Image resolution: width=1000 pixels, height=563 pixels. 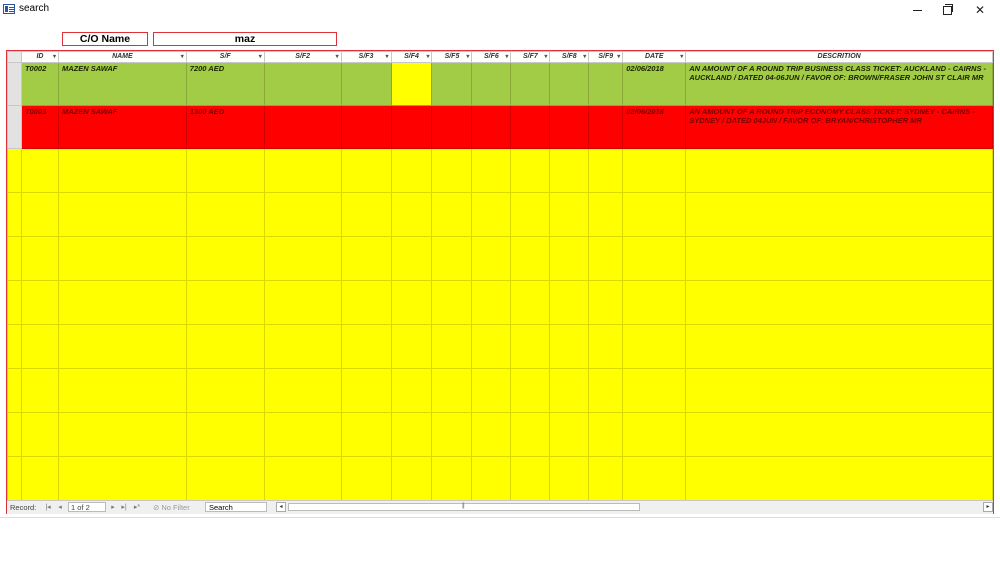 I want to click on last-record-button: ▸|, so click(x=124, y=507).